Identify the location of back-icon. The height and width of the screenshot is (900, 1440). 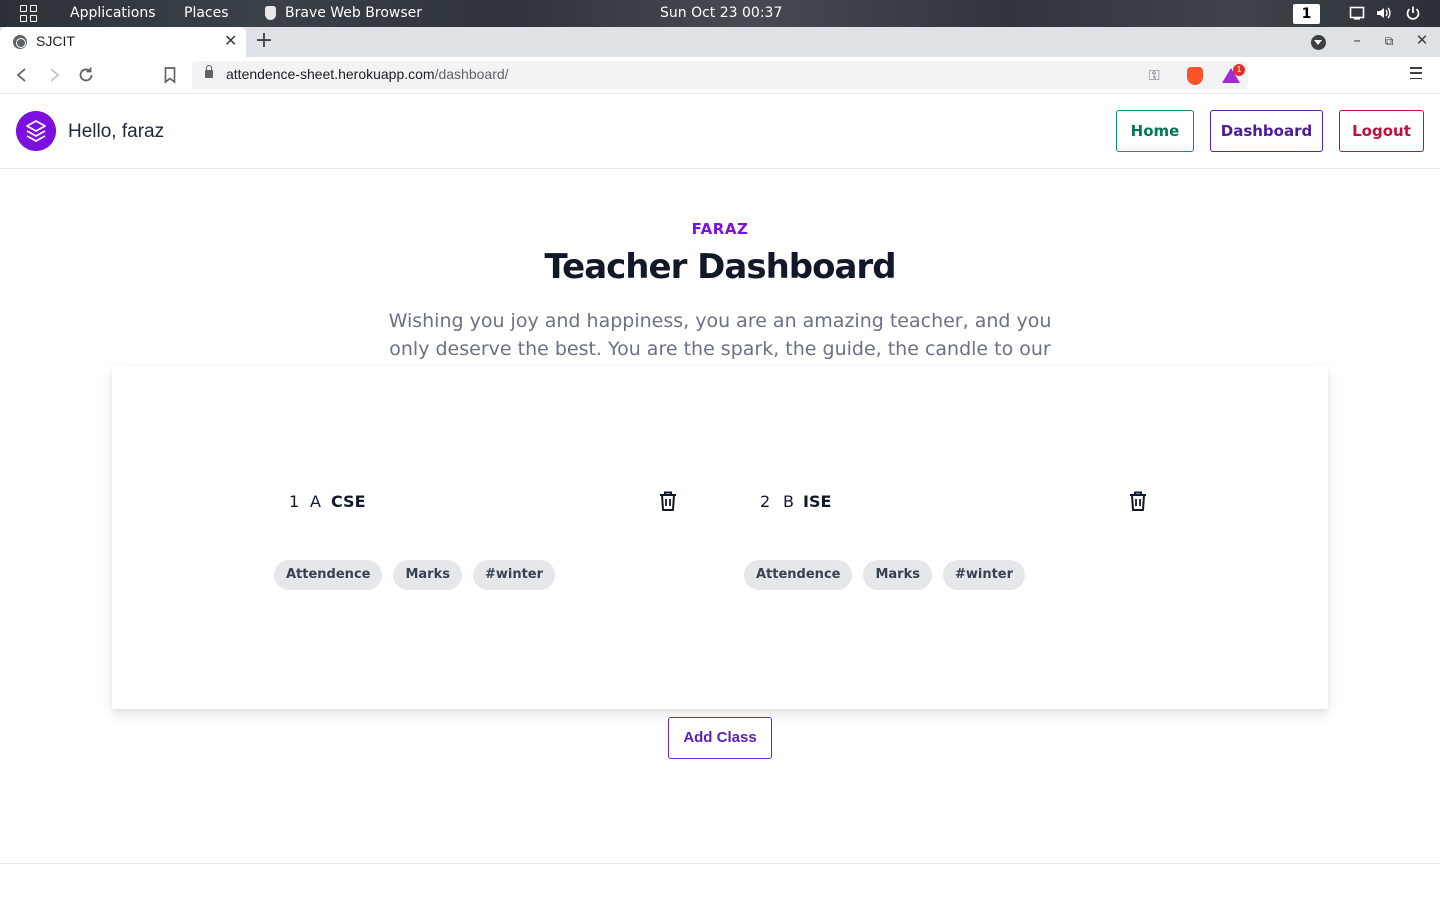
(22, 75).